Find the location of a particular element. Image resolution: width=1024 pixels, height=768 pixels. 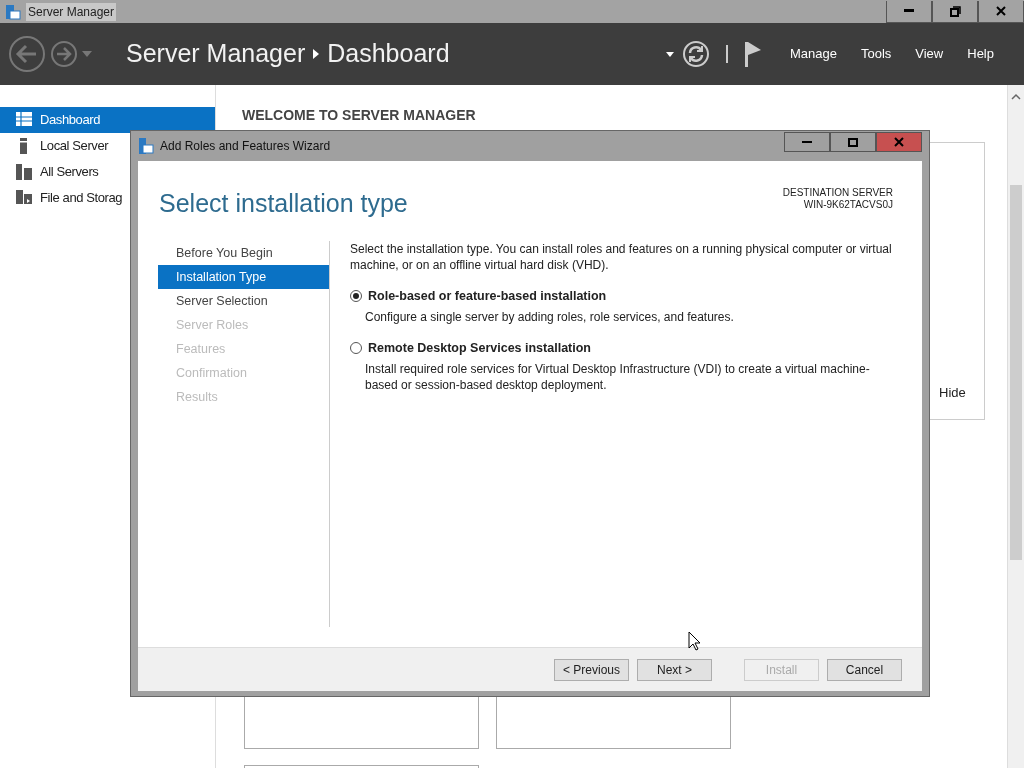

refresh-icon is located at coordinates (695, 54).